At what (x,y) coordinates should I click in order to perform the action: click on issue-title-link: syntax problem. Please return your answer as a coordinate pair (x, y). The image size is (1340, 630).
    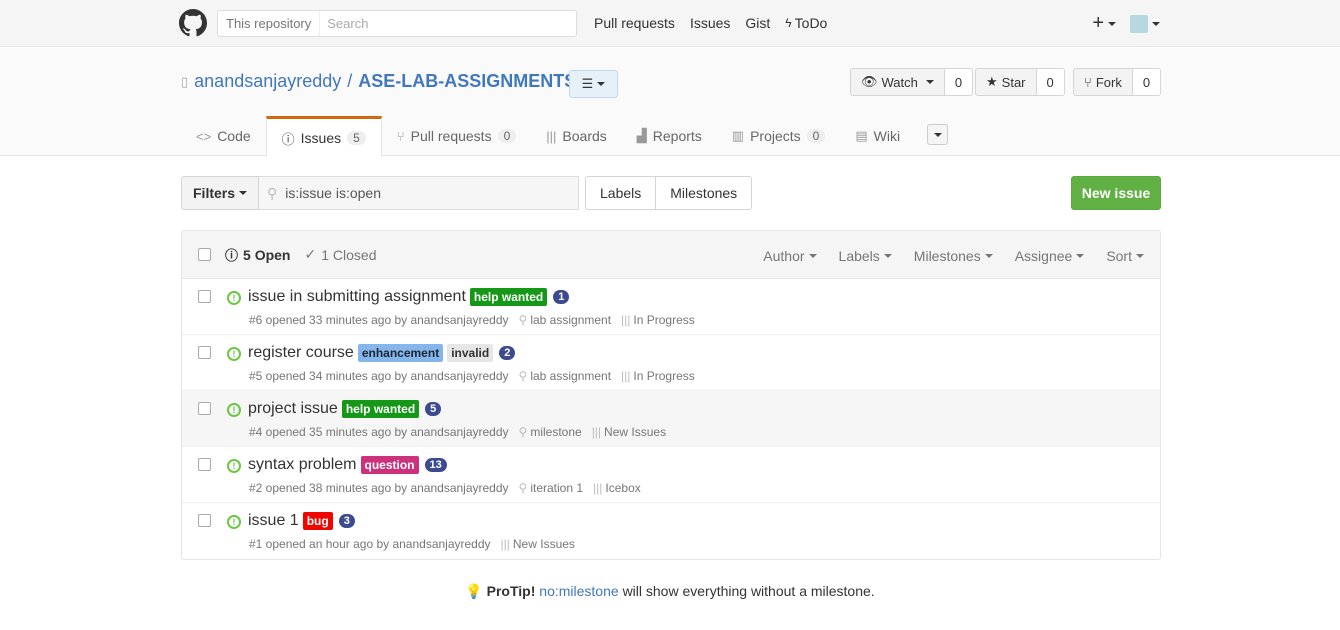
    Looking at the image, I should click on (302, 465).